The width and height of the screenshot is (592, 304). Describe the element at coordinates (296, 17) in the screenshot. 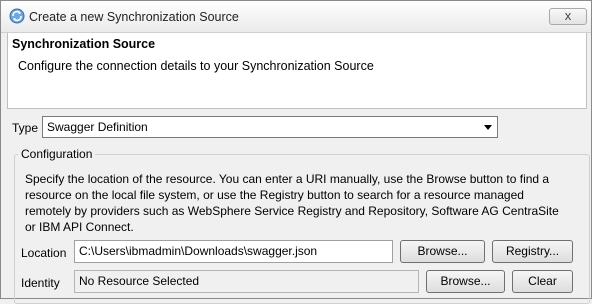

I see `title-bar: Create a new Synchronization Source x` at that location.